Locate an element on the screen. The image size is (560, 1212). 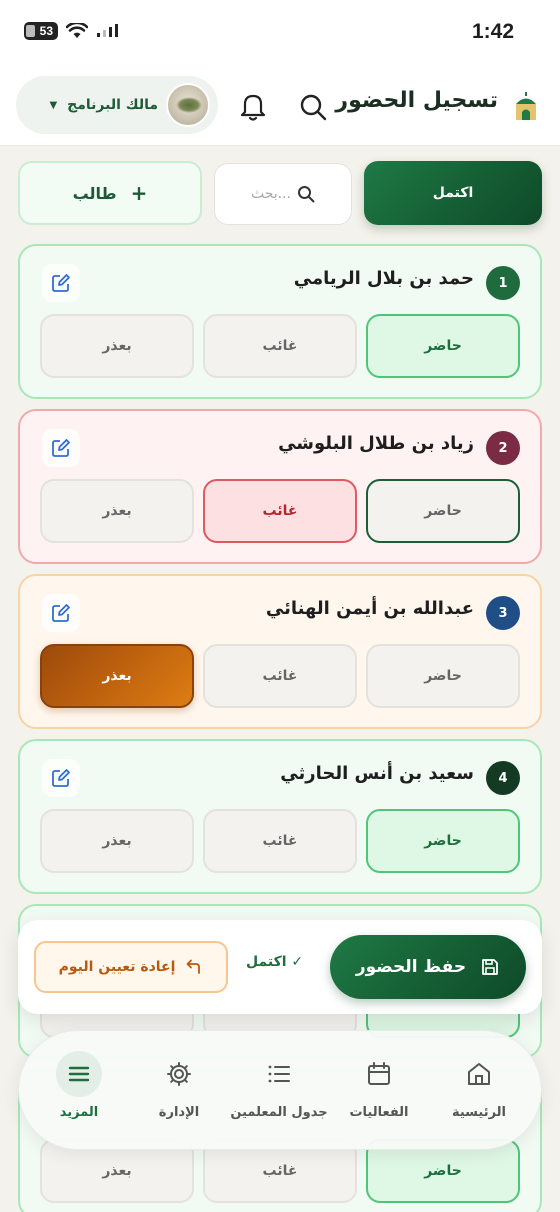
complete-button: اكتمل is located at coordinates (453, 193).